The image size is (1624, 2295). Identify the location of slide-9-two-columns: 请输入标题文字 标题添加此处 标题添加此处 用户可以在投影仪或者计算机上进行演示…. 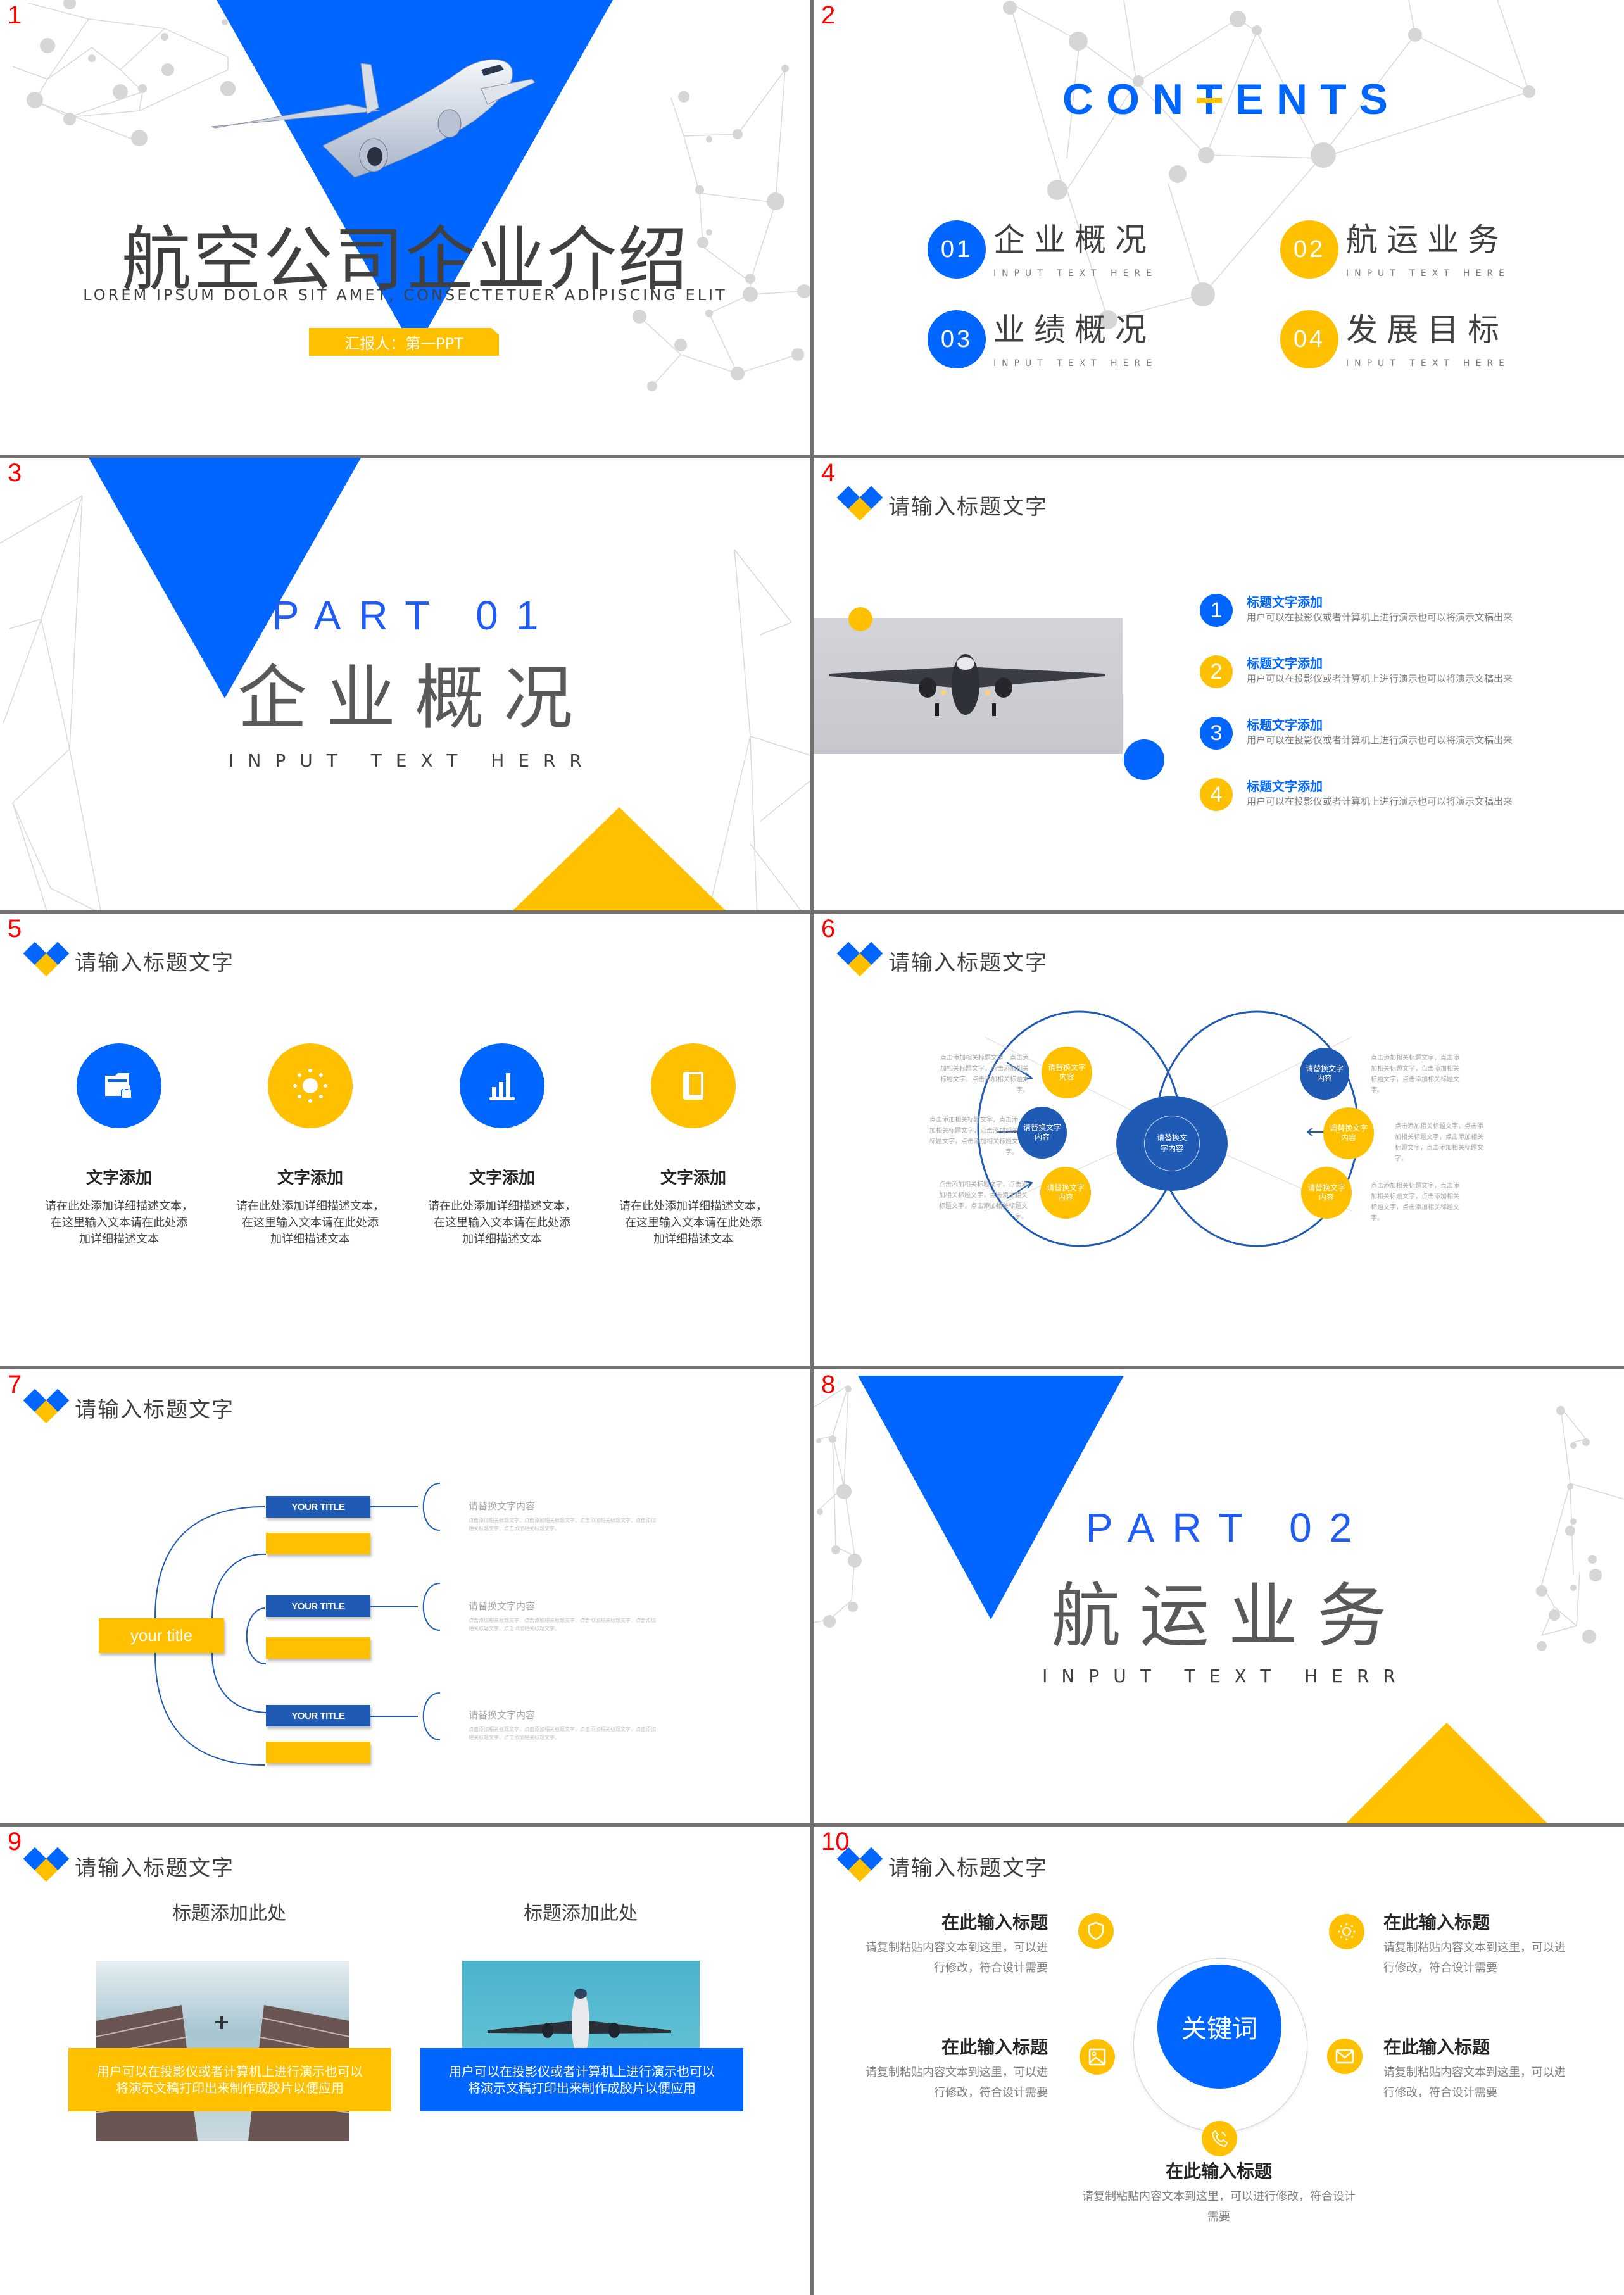
(405, 2061).